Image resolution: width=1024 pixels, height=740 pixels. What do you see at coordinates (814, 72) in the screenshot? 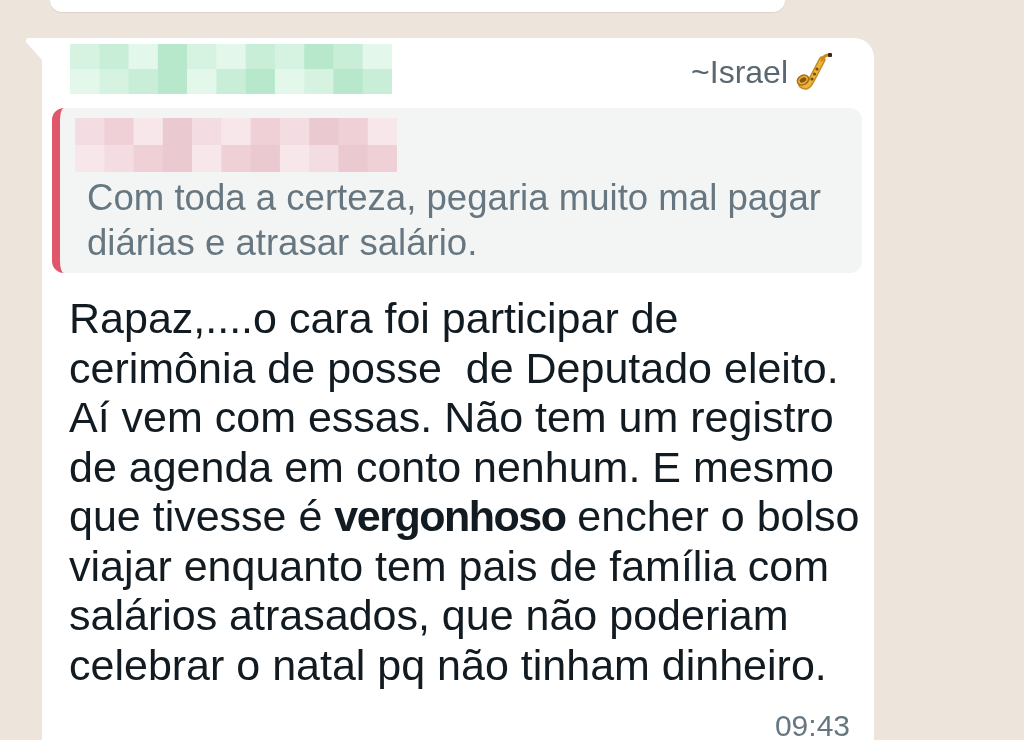
I see `saxophone-icon` at bounding box center [814, 72].